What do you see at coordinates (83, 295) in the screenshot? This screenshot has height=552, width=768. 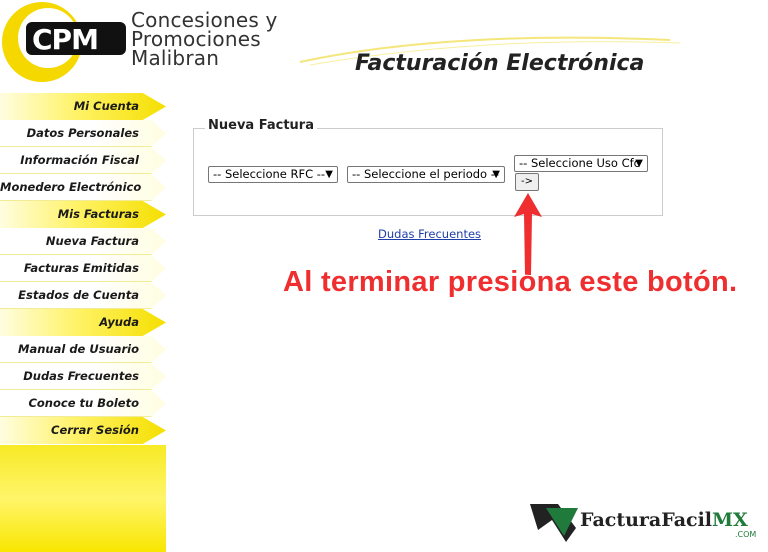 I see `sidebar-item-estados-de-cuenta: Estados de Cuenta` at bounding box center [83, 295].